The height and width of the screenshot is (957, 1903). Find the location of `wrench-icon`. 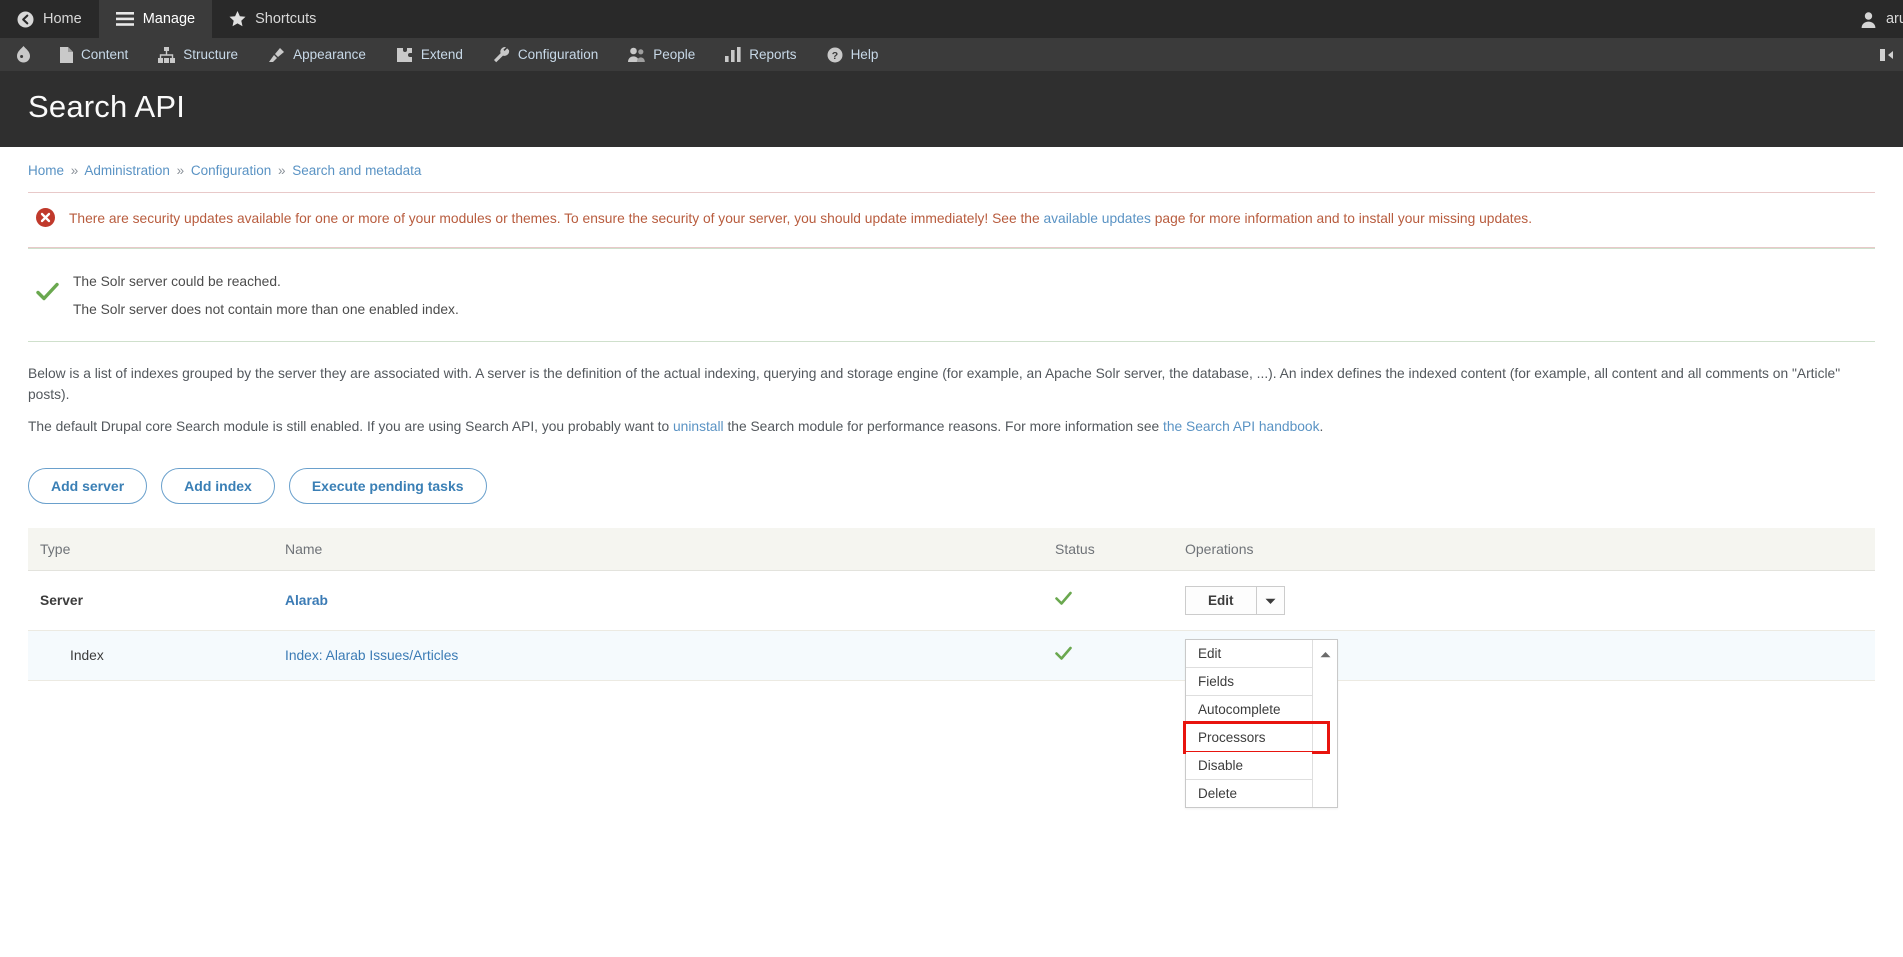

wrench-icon is located at coordinates (501, 54).